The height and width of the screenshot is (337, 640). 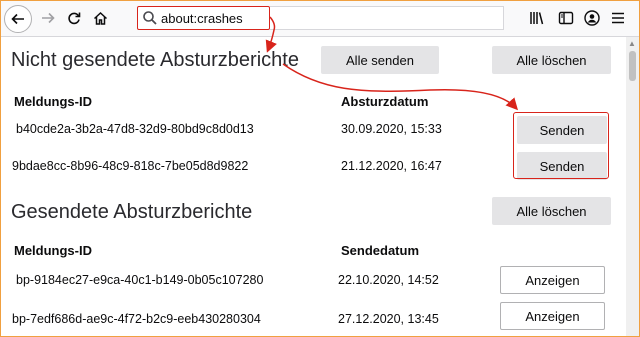 I want to click on account-icon, so click(x=592, y=18).